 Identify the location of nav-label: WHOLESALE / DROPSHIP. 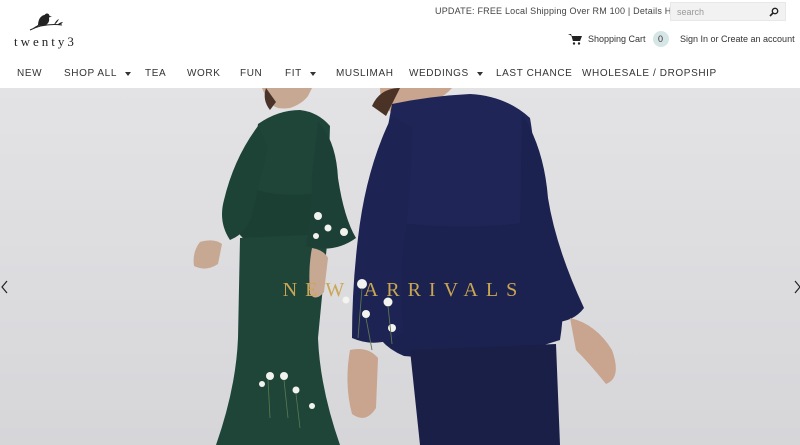
(649, 73).